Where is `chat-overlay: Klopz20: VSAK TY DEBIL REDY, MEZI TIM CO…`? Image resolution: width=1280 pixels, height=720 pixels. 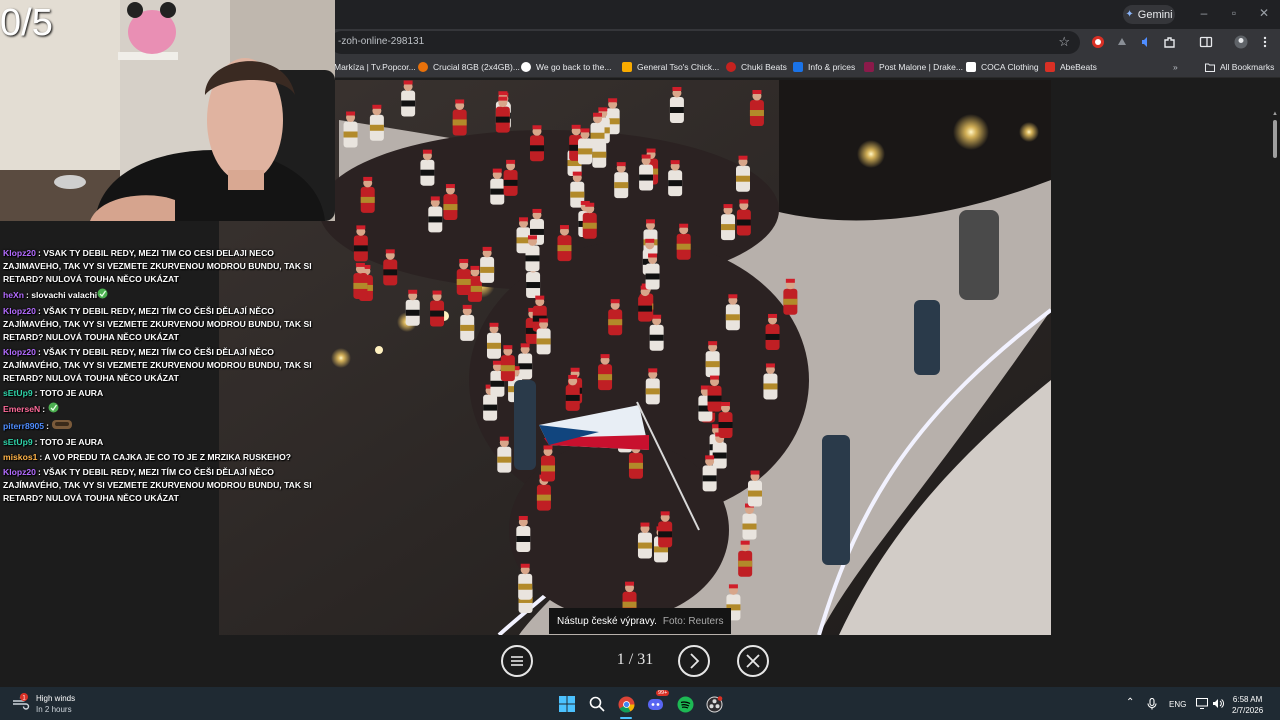 chat-overlay: Klopz20: VSAK TY DEBIL REDY, MEZI TIM CO… is located at coordinates (167, 376).